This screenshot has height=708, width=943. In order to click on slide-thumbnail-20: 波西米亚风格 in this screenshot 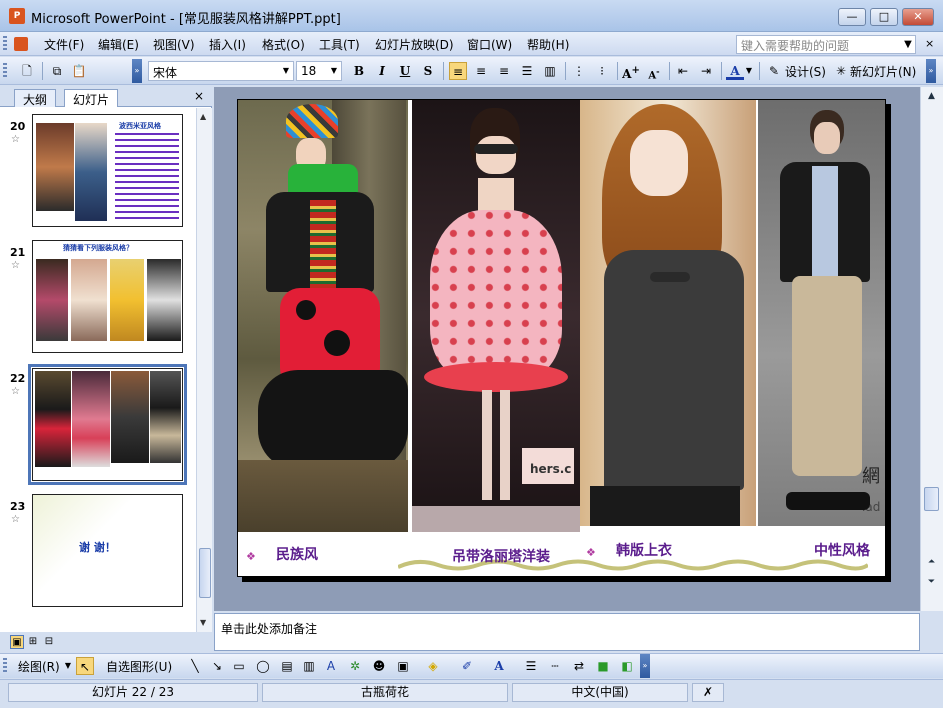, I will do `click(107, 170)`.